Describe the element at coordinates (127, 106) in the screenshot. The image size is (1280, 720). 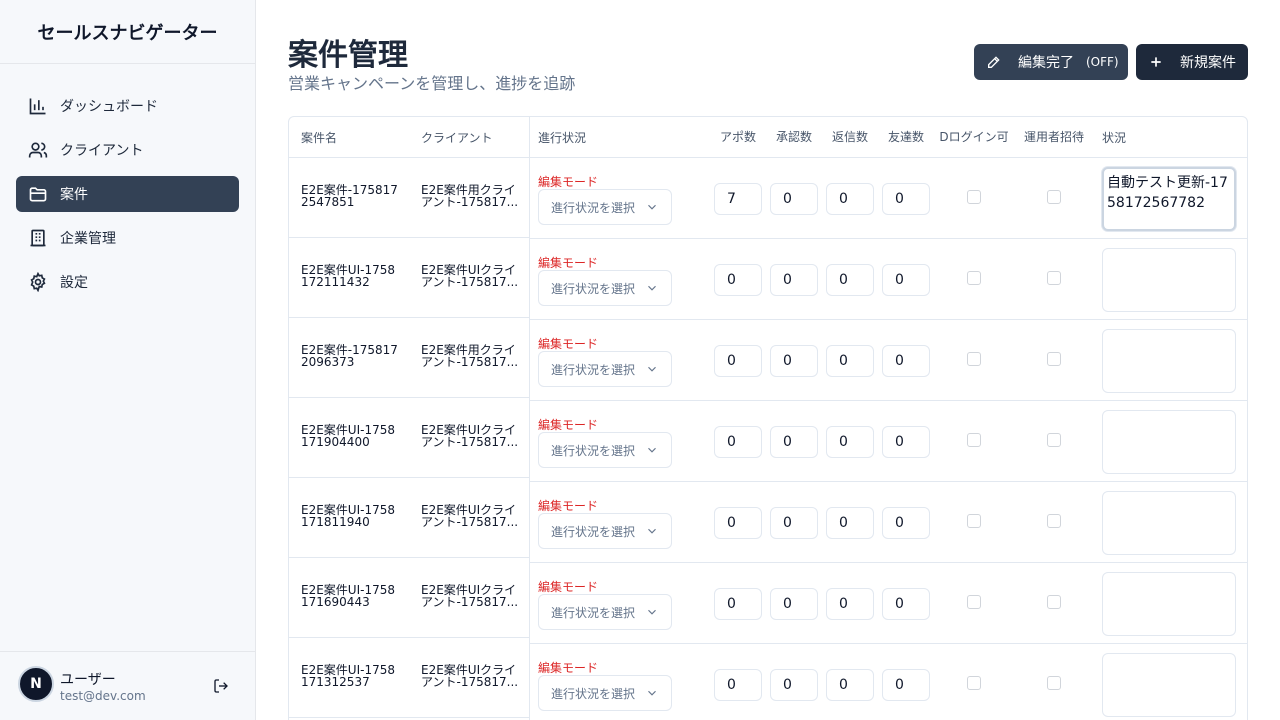
I see `sidebar-item-dashboard: ダッシュボード` at that location.